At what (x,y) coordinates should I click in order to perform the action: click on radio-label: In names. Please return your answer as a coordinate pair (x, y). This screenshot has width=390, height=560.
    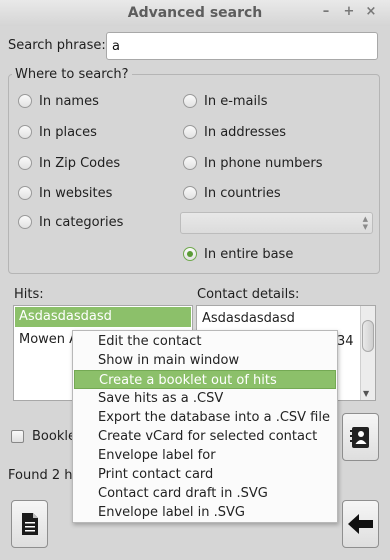
    Looking at the image, I should click on (69, 101).